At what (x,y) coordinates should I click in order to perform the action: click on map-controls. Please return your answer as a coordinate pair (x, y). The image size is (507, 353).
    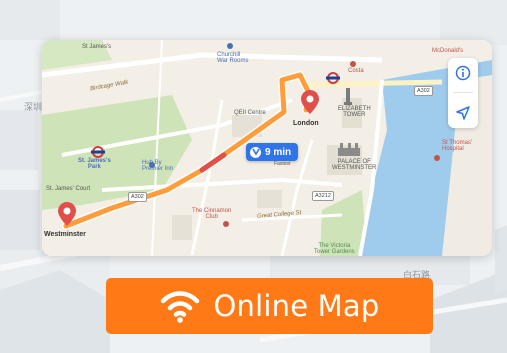
    Looking at the image, I should click on (463, 93).